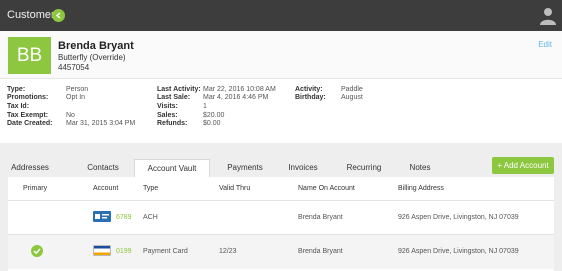 This screenshot has width=562, height=271. Describe the element at coordinates (165, 251) in the screenshot. I see `account-type: Payment Card` at that location.